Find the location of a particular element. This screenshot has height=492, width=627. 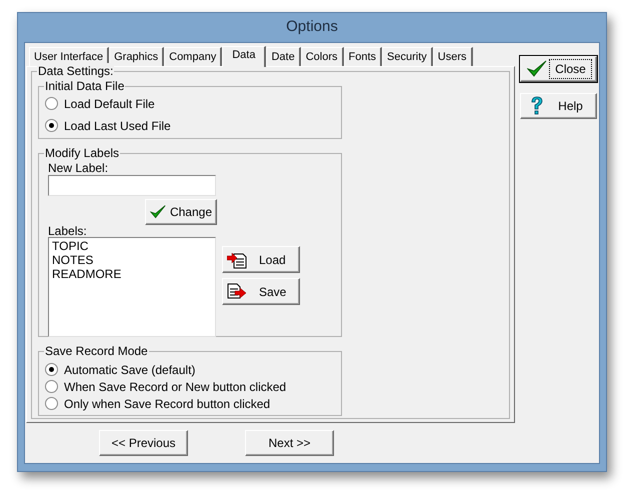

list-item: TOPIC is located at coordinates (133, 246).